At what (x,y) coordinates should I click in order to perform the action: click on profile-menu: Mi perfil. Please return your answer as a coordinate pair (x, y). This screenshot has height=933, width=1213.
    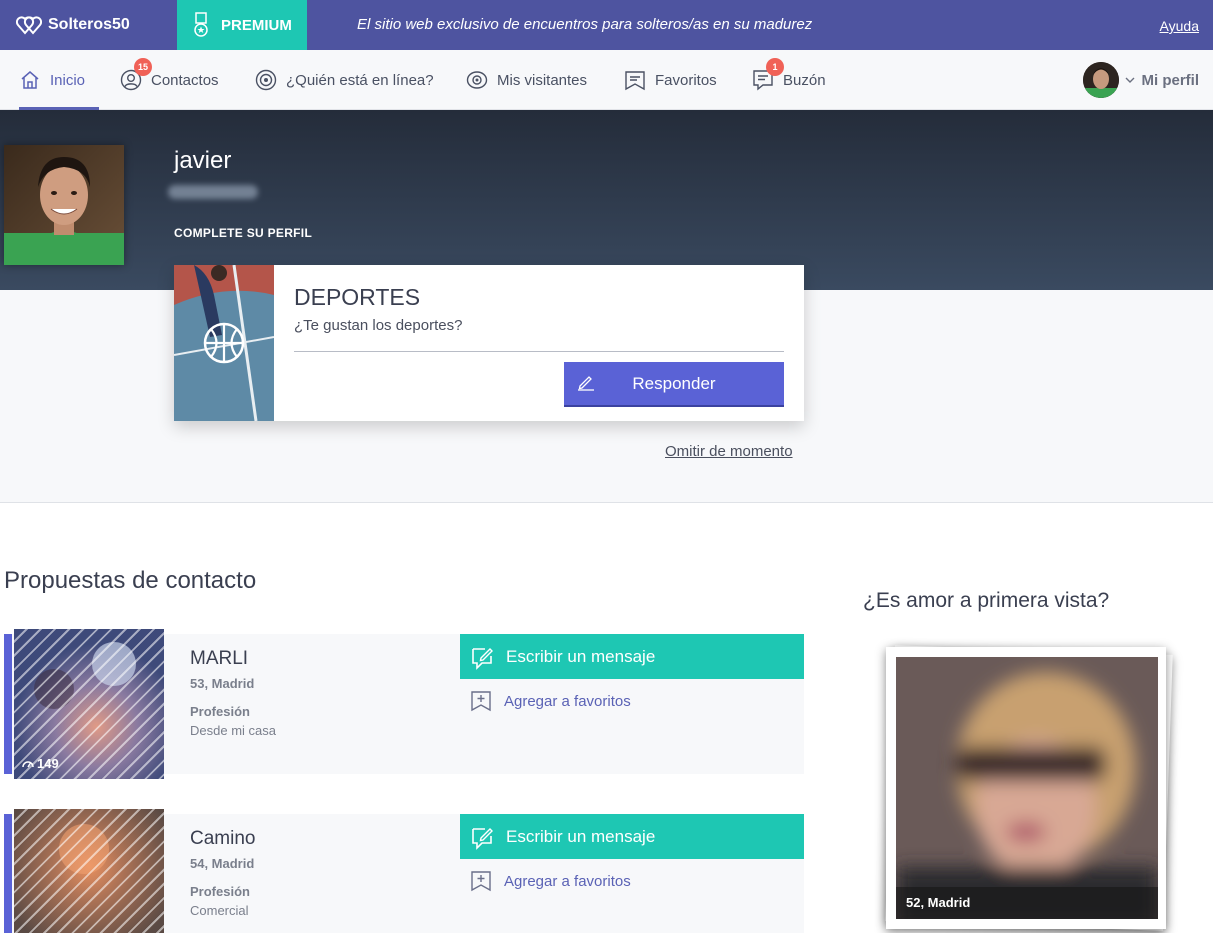
    Looking at the image, I should click on (1141, 80).